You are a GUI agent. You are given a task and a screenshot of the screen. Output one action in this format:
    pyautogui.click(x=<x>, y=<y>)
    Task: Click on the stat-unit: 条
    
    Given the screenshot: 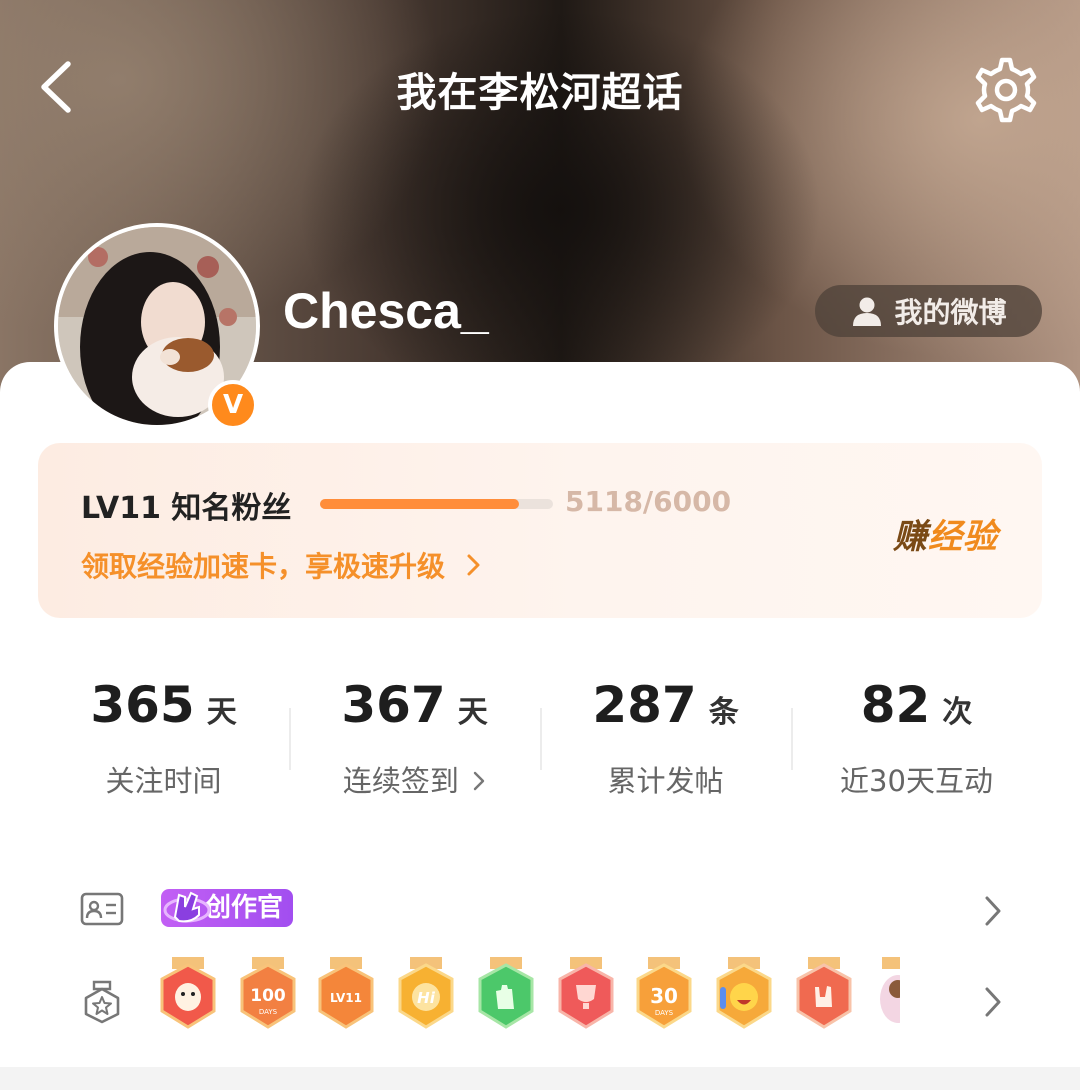 What is the action you would take?
    pyautogui.click(x=723, y=712)
    